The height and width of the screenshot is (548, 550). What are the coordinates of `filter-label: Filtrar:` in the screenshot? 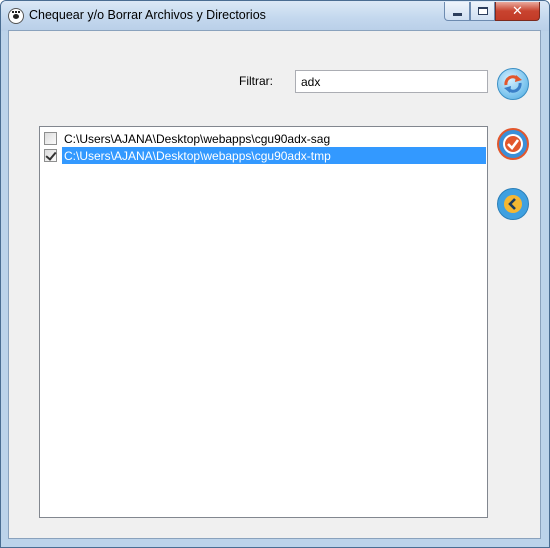 It's located at (256, 81).